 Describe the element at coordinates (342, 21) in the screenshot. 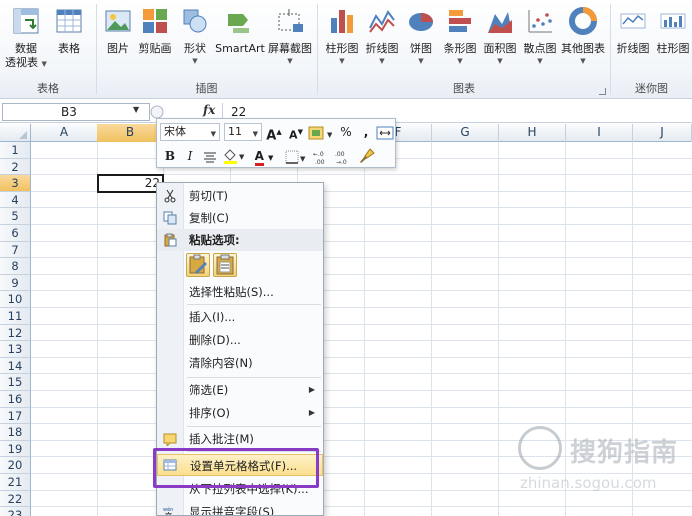

I see `column-chart-icon` at that location.